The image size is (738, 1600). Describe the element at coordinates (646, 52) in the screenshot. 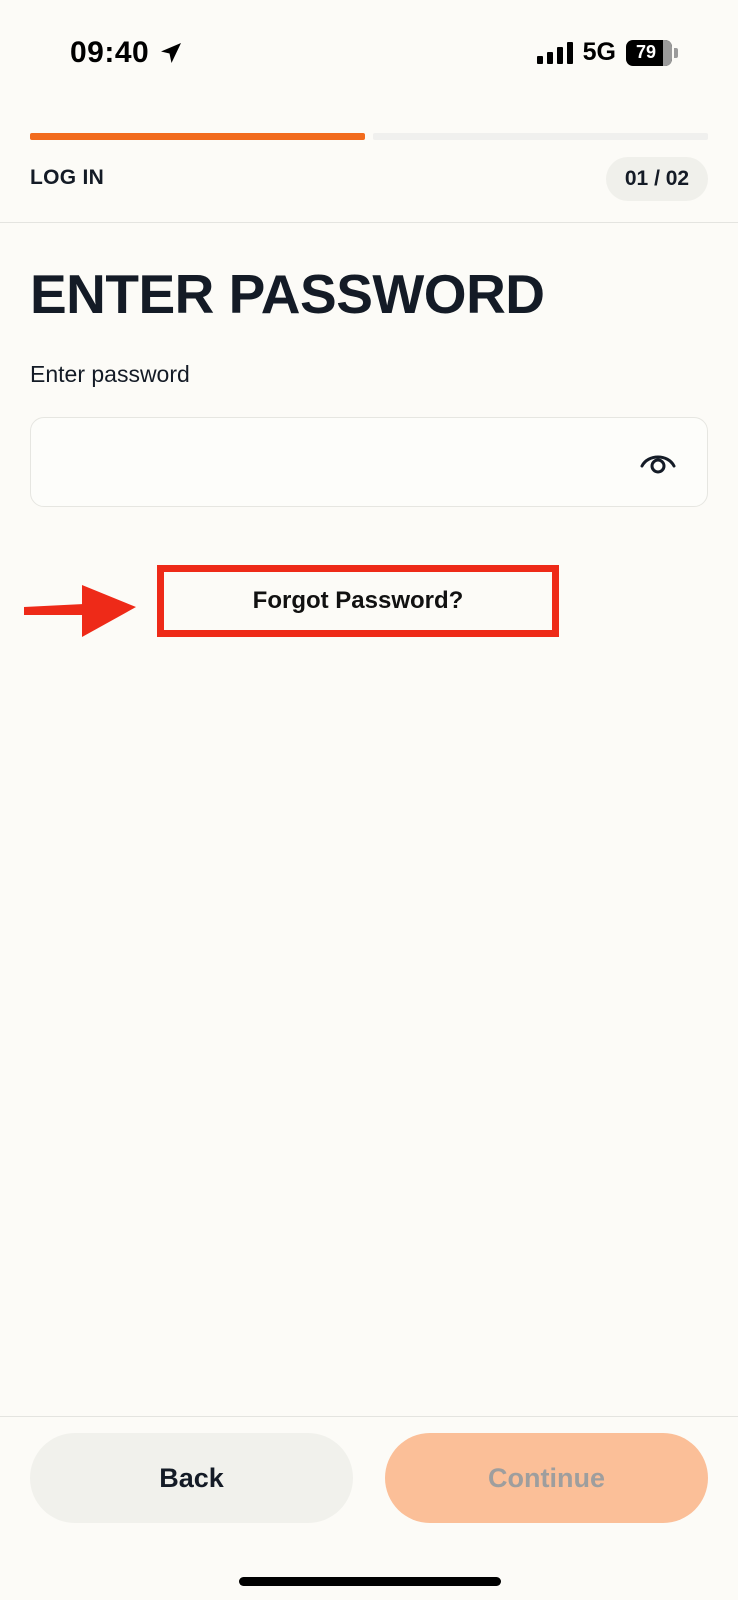

I see `battery-level: 79` at that location.